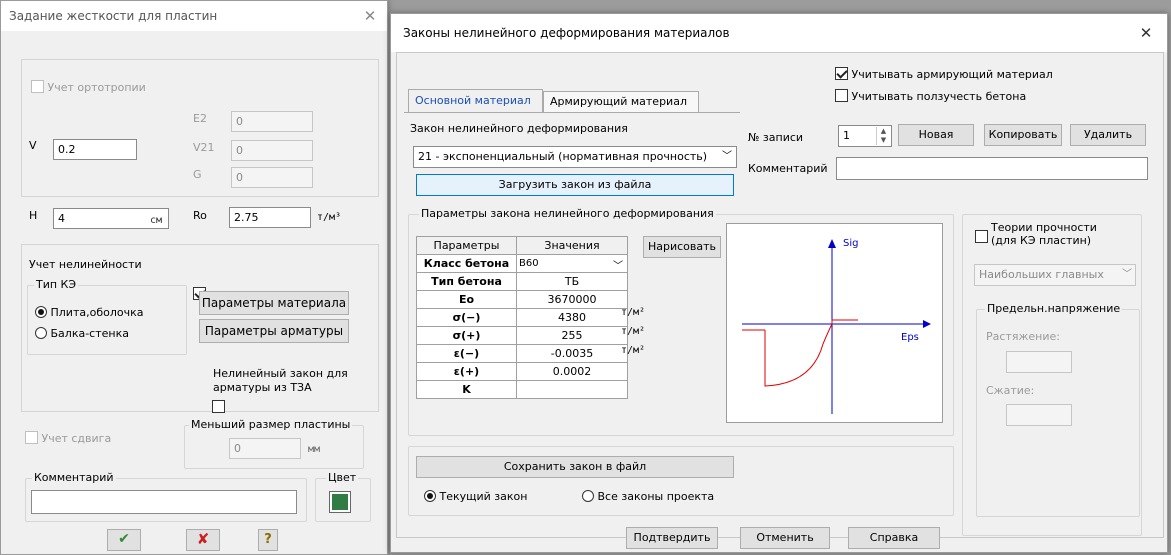  What do you see at coordinates (466, 371) in the screenshot?
I see `param-cell: ε(+)` at bounding box center [466, 371].